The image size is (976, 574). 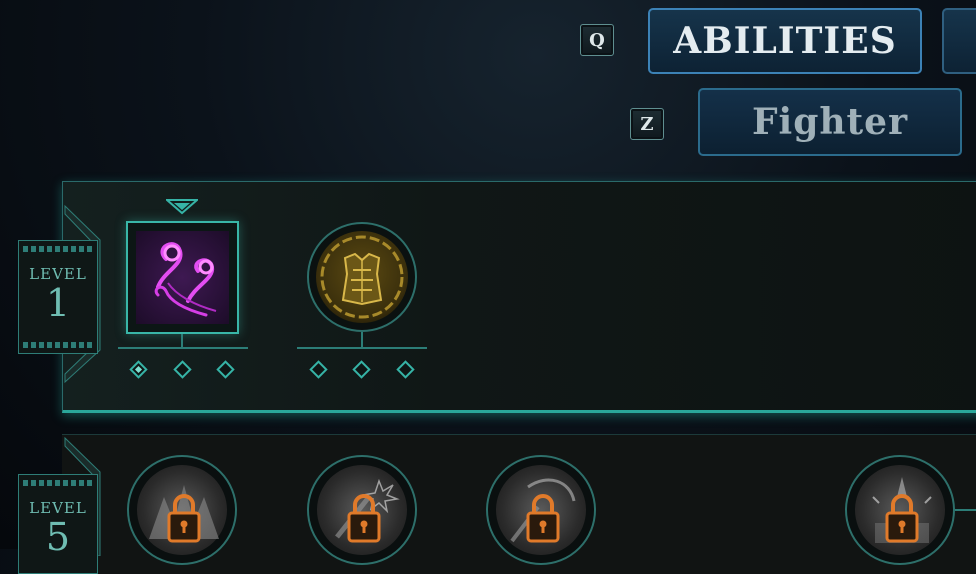 I want to click on purple-swirl-ability-icon, so click(x=182, y=277).